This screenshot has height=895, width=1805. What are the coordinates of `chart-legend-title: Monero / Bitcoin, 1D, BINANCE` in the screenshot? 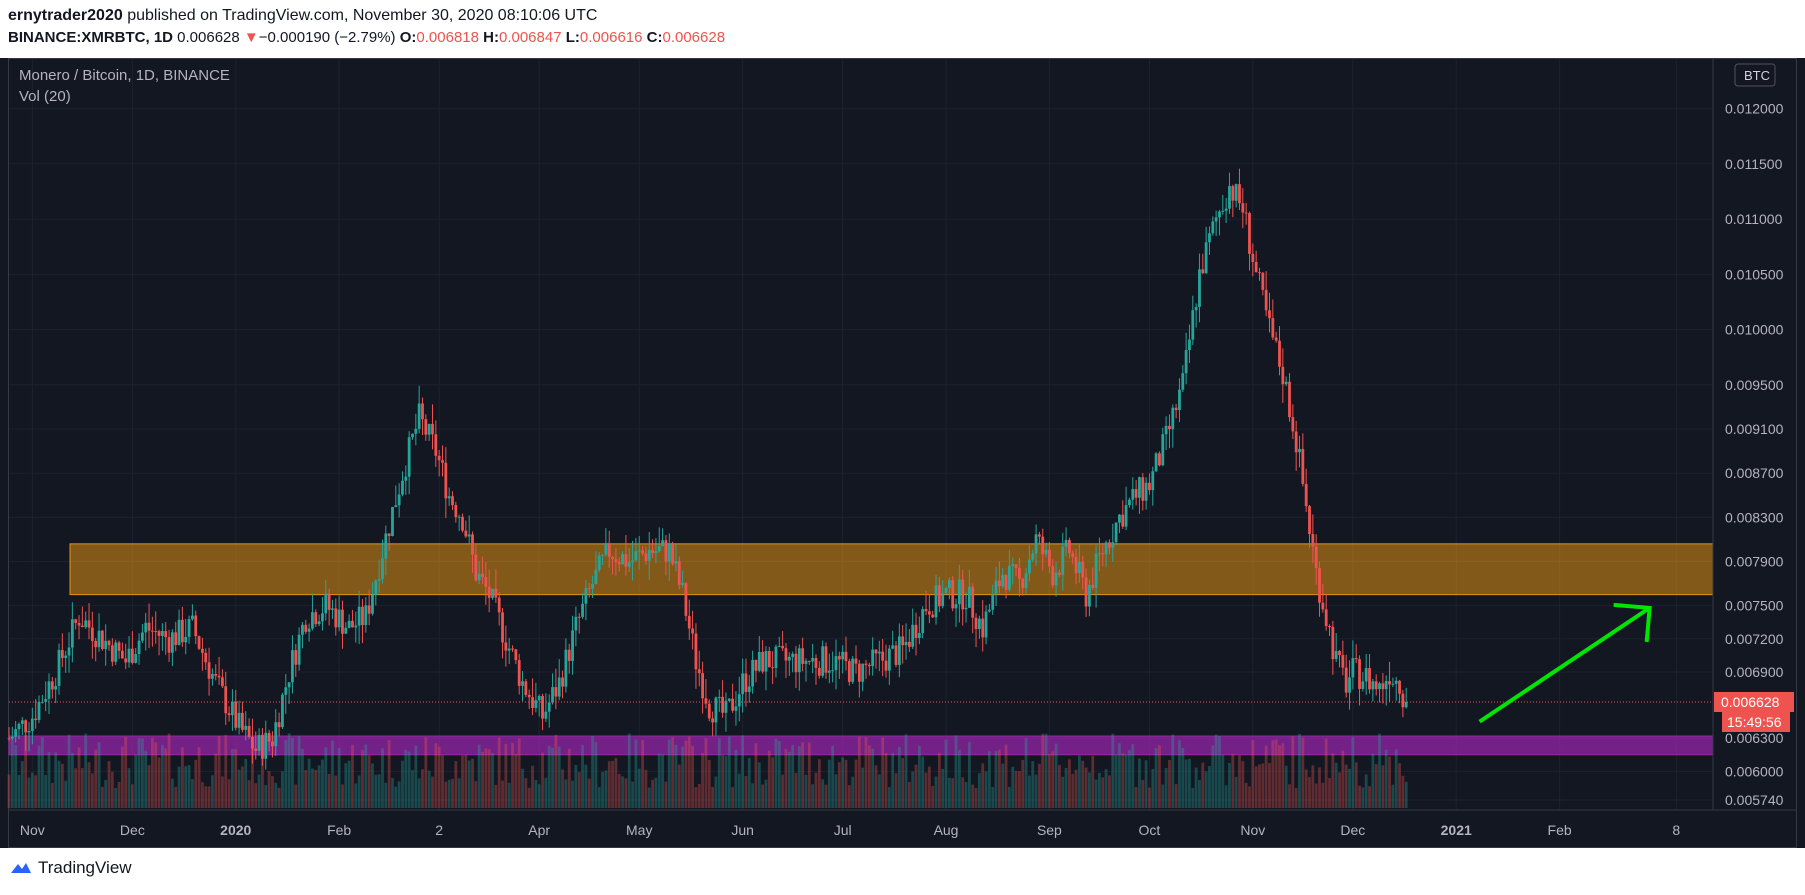 It's located at (124, 75).